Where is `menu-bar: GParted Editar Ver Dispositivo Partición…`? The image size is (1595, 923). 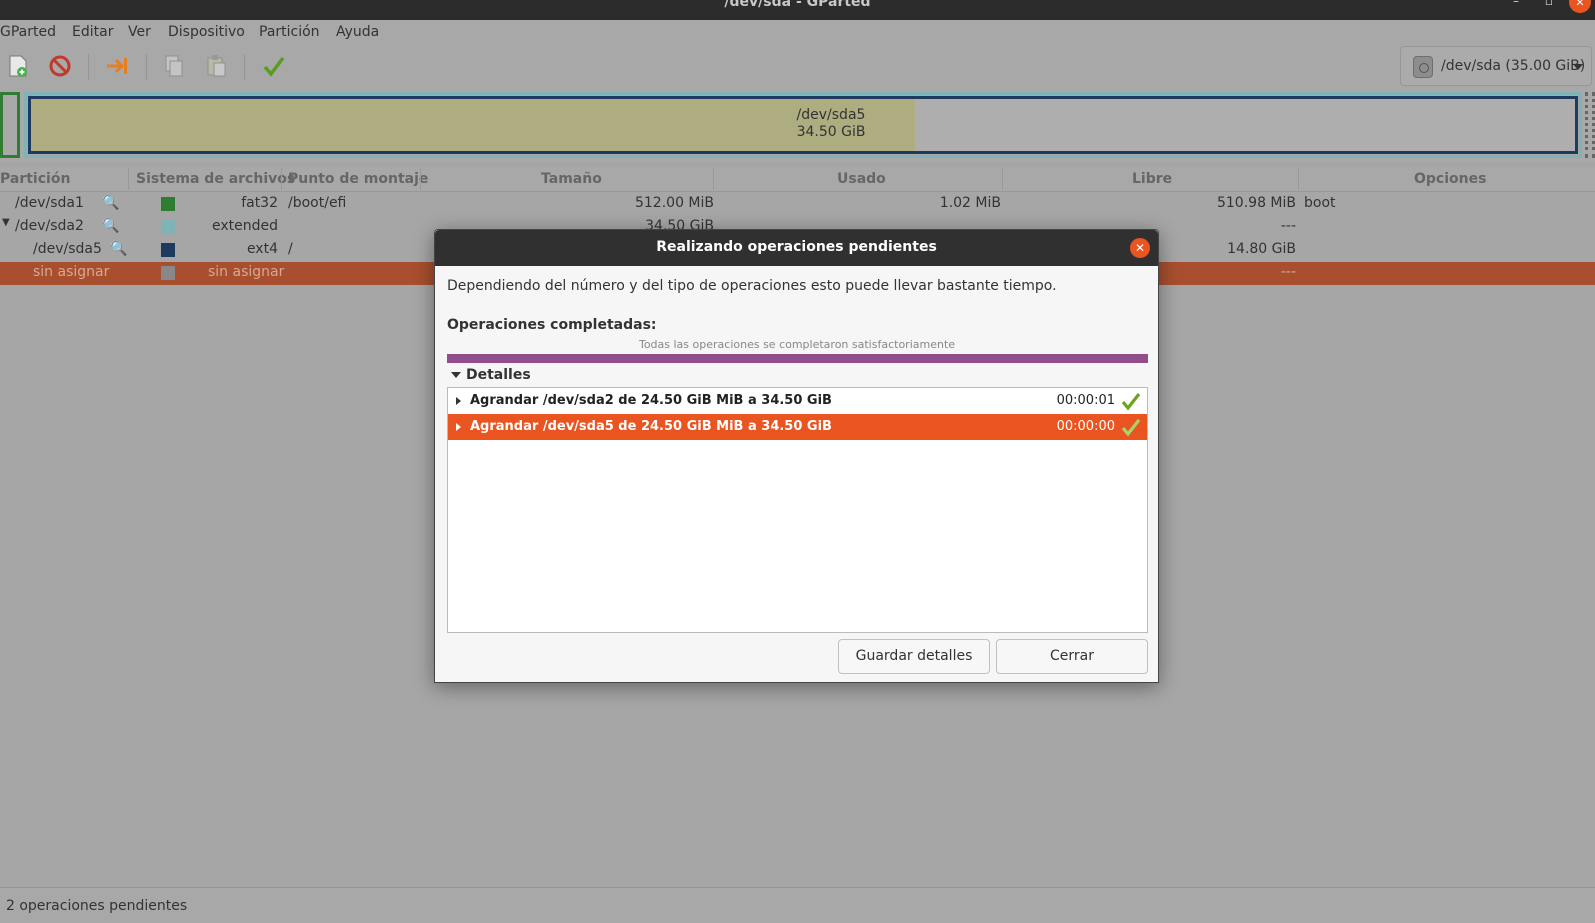 menu-bar: GParted Editar Ver Dispositivo Partición… is located at coordinates (797, 33).